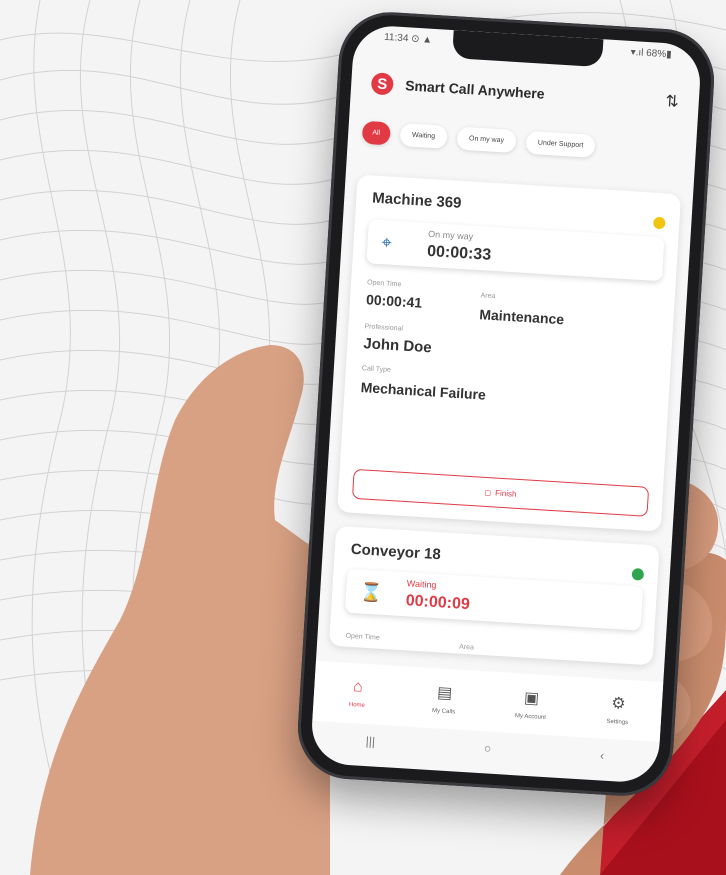 The image size is (726, 875). I want to click on camera-notch, so click(528, 49).